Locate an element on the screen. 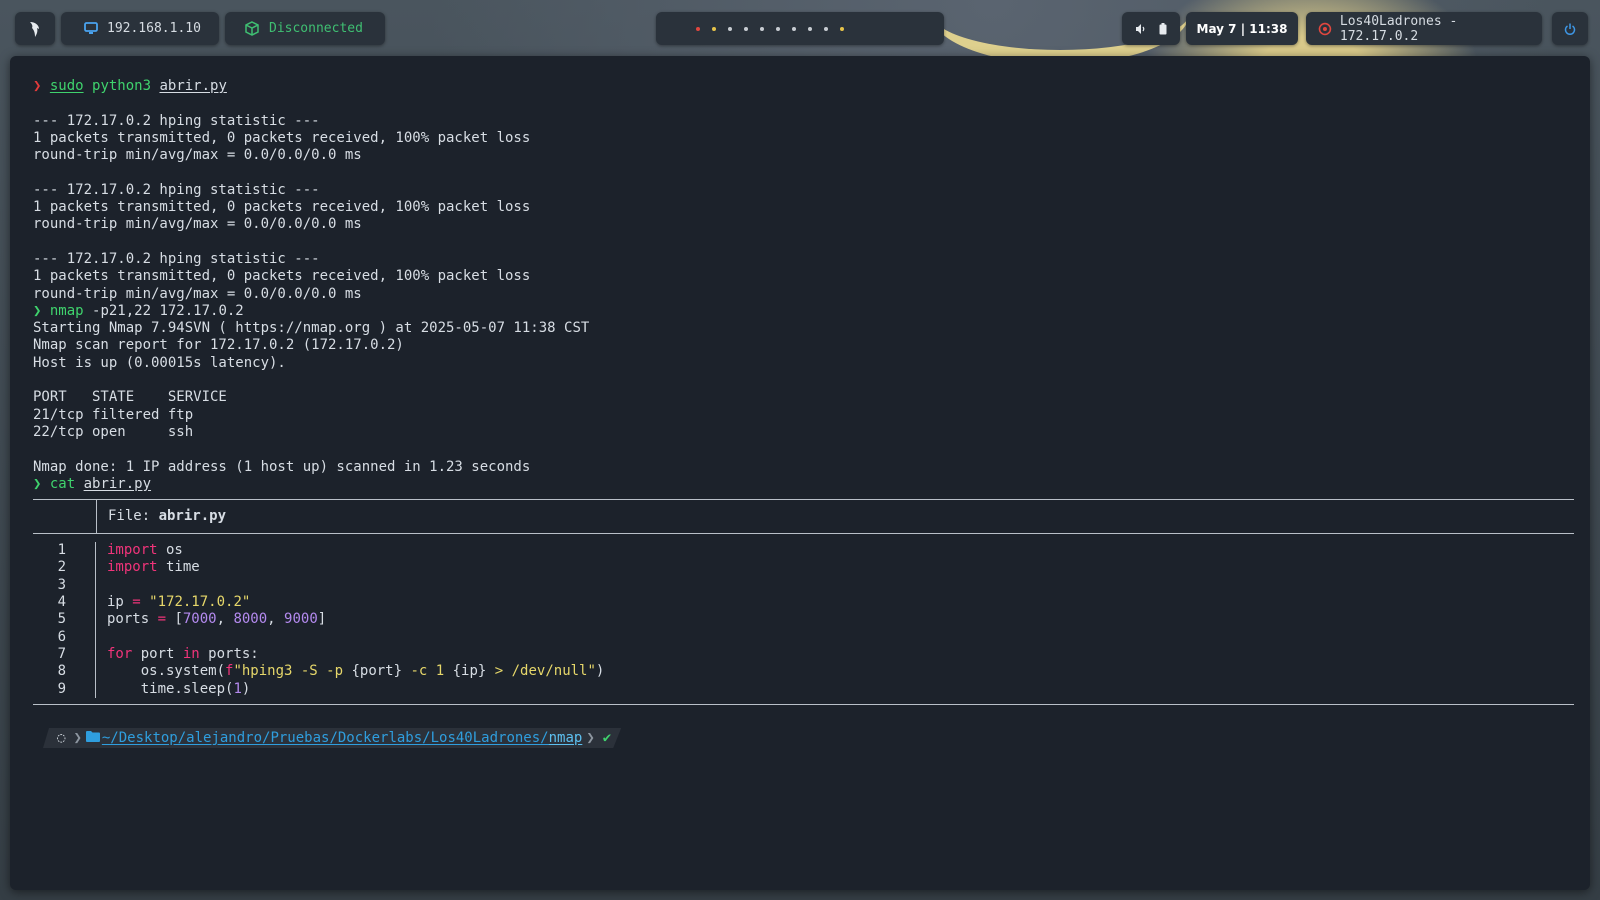 This screenshot has width=1600, height=900. bat-file-name: abrir.py is located at coordinates (192, 515).